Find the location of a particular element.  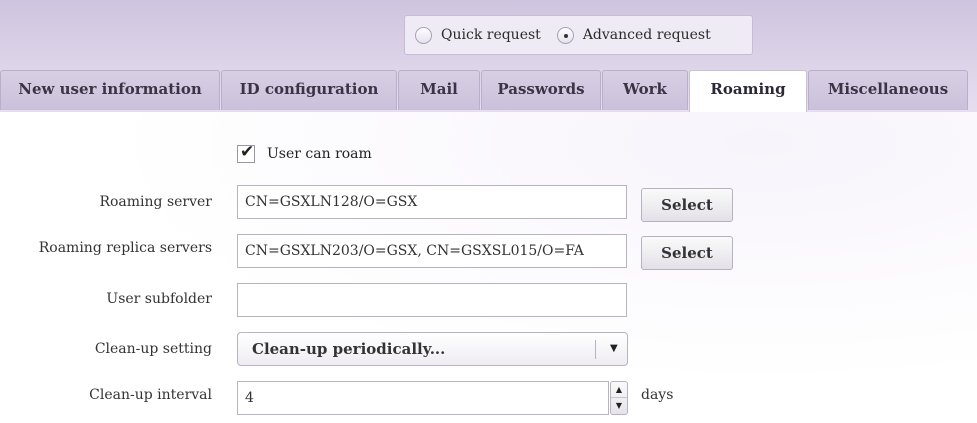

replica-servers-label: Roaming replica servers is located at coordinates (125, 248).